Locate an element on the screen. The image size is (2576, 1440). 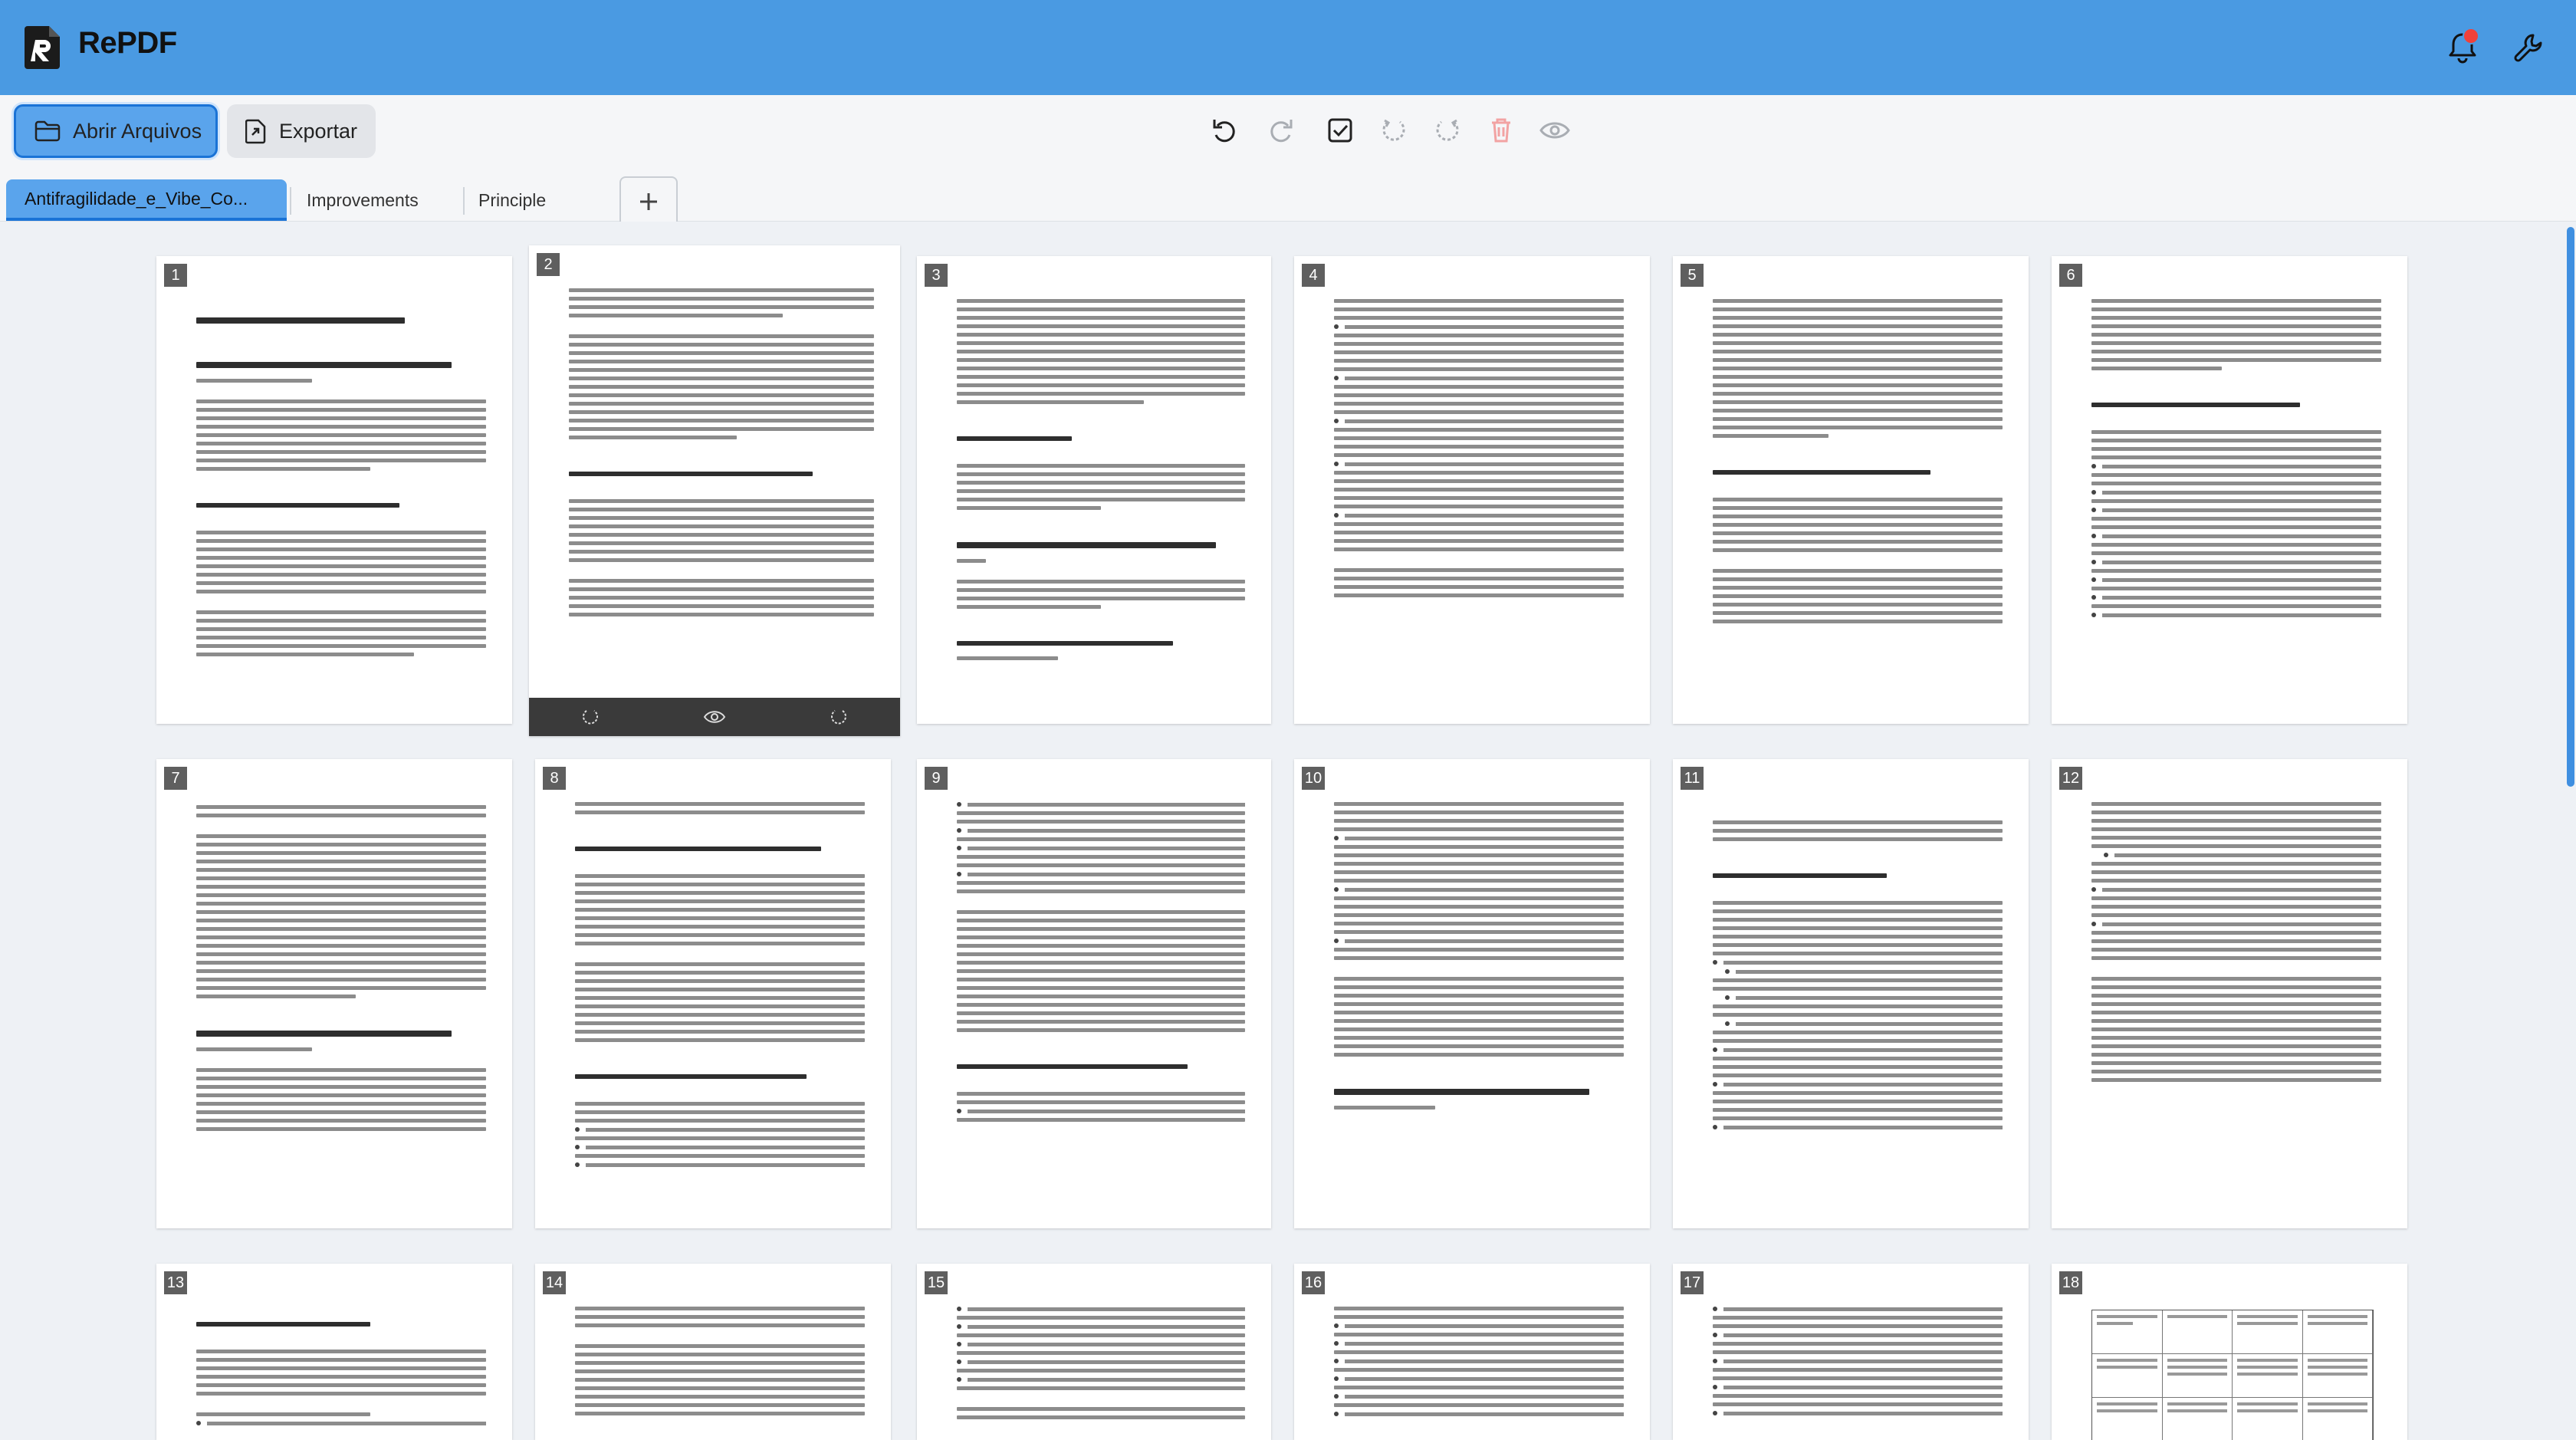
wrench-icon is located at coordinates (2528, 48).